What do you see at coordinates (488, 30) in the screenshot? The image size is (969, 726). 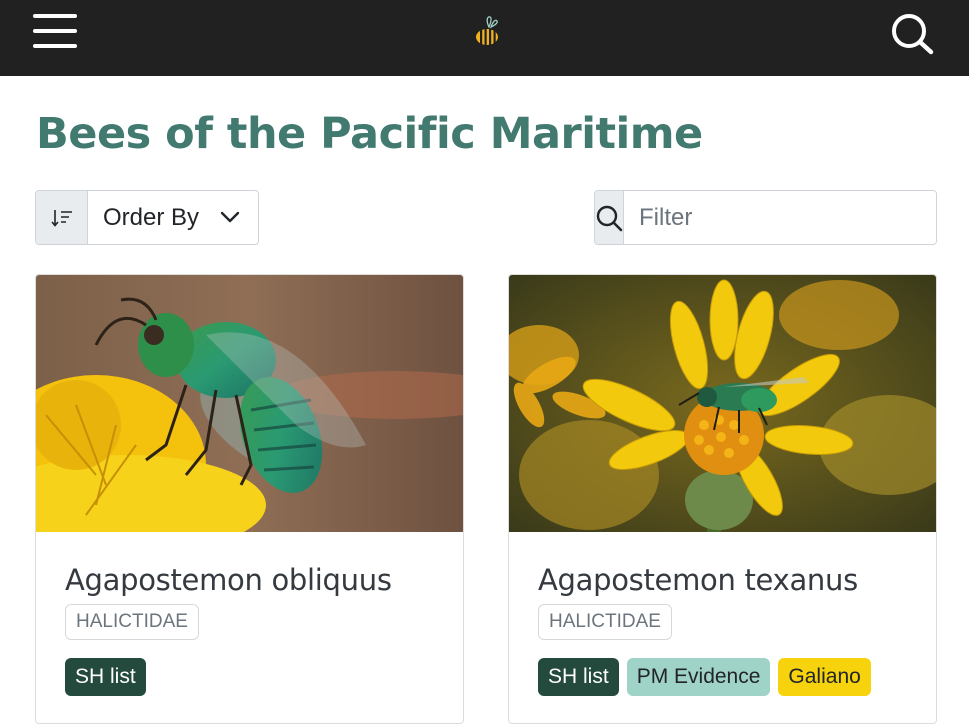 I see `bee-logo-icon` at bounding box center [488, 30].